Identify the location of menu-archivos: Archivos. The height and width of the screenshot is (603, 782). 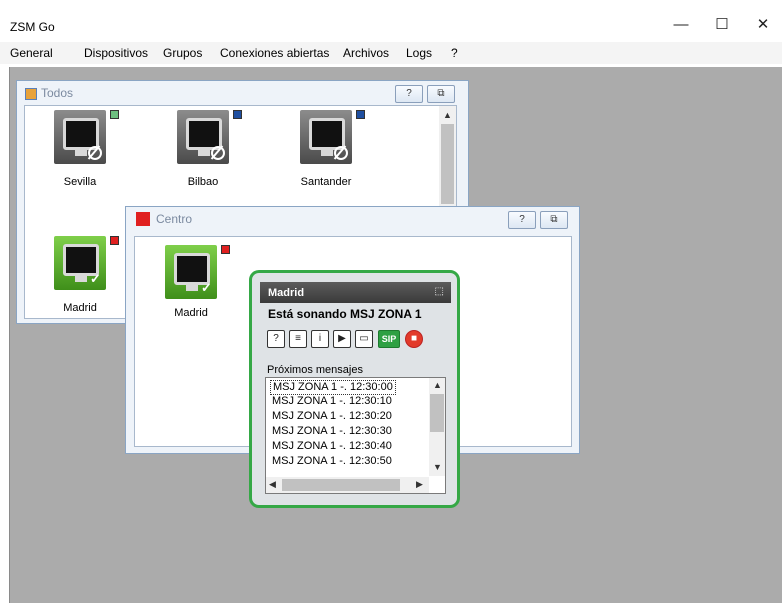
(366, 53).